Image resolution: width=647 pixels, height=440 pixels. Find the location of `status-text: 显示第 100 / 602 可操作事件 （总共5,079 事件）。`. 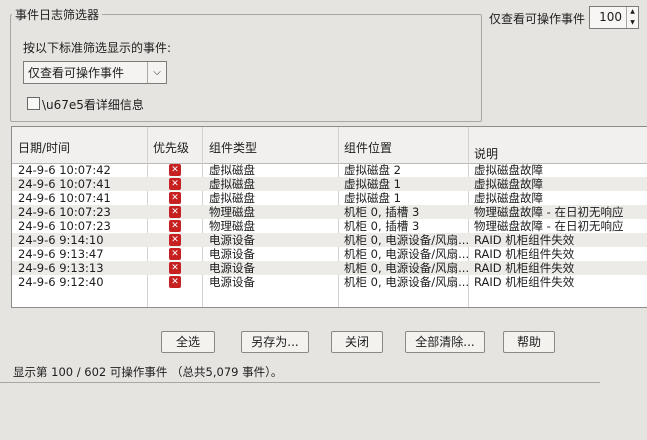

status-text: 显示第 100 / 602 可操作事件 （总共5,079 事件）。 is located at coordinates (148, 372).